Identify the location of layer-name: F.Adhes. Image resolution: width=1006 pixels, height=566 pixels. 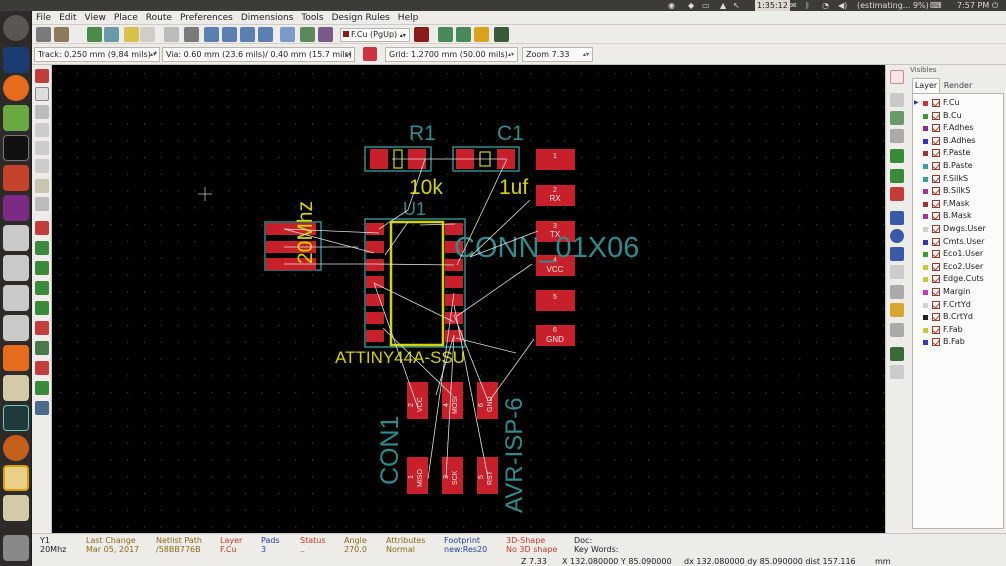
(958, 128).